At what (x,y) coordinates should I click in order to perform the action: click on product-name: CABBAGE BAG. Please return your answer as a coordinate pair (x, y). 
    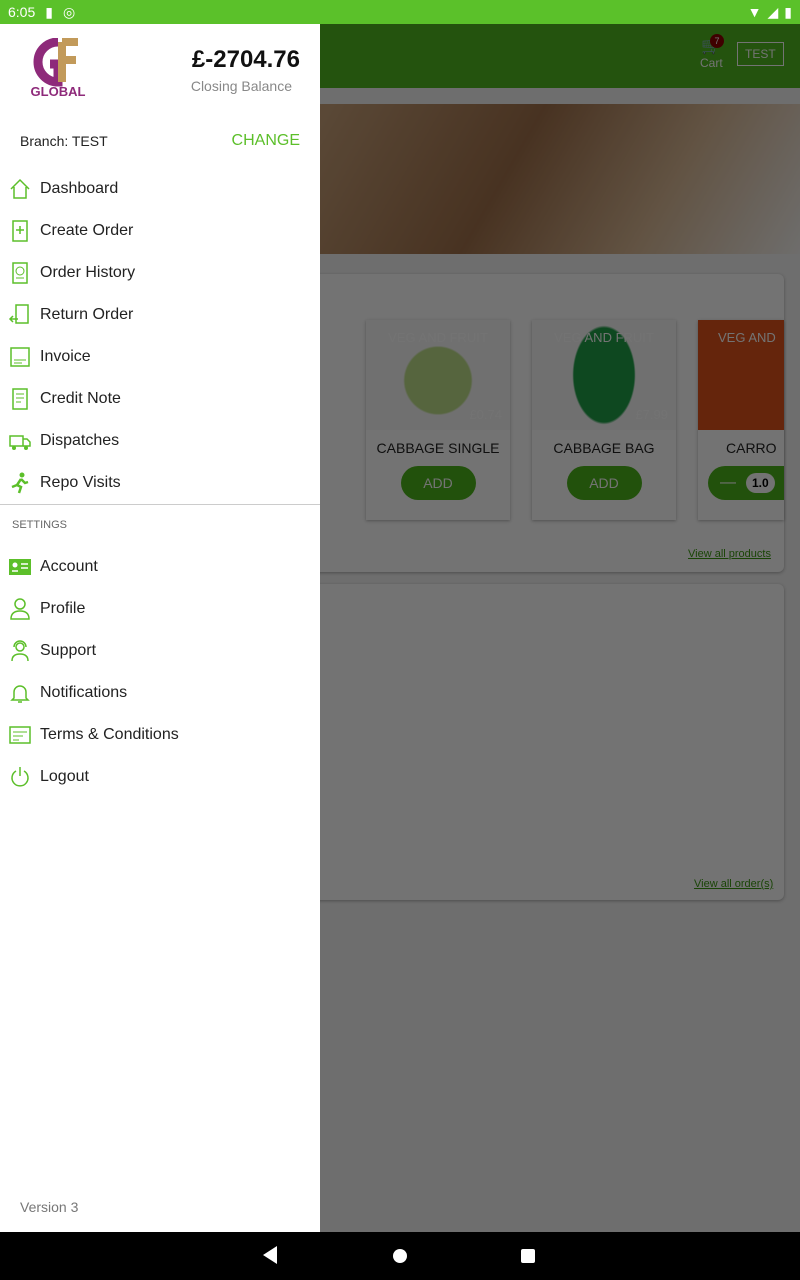
    Looking at the image, I should click on (604, 448).